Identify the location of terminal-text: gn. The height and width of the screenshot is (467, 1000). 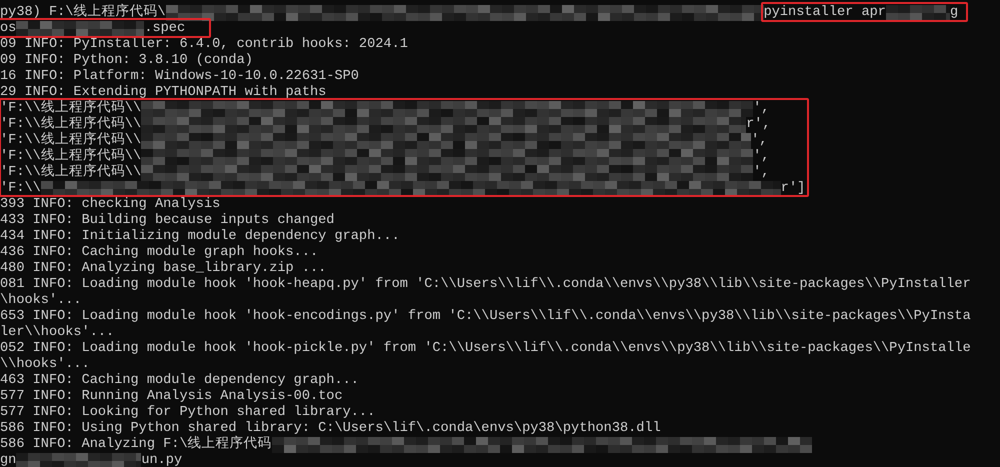
(8, 460).